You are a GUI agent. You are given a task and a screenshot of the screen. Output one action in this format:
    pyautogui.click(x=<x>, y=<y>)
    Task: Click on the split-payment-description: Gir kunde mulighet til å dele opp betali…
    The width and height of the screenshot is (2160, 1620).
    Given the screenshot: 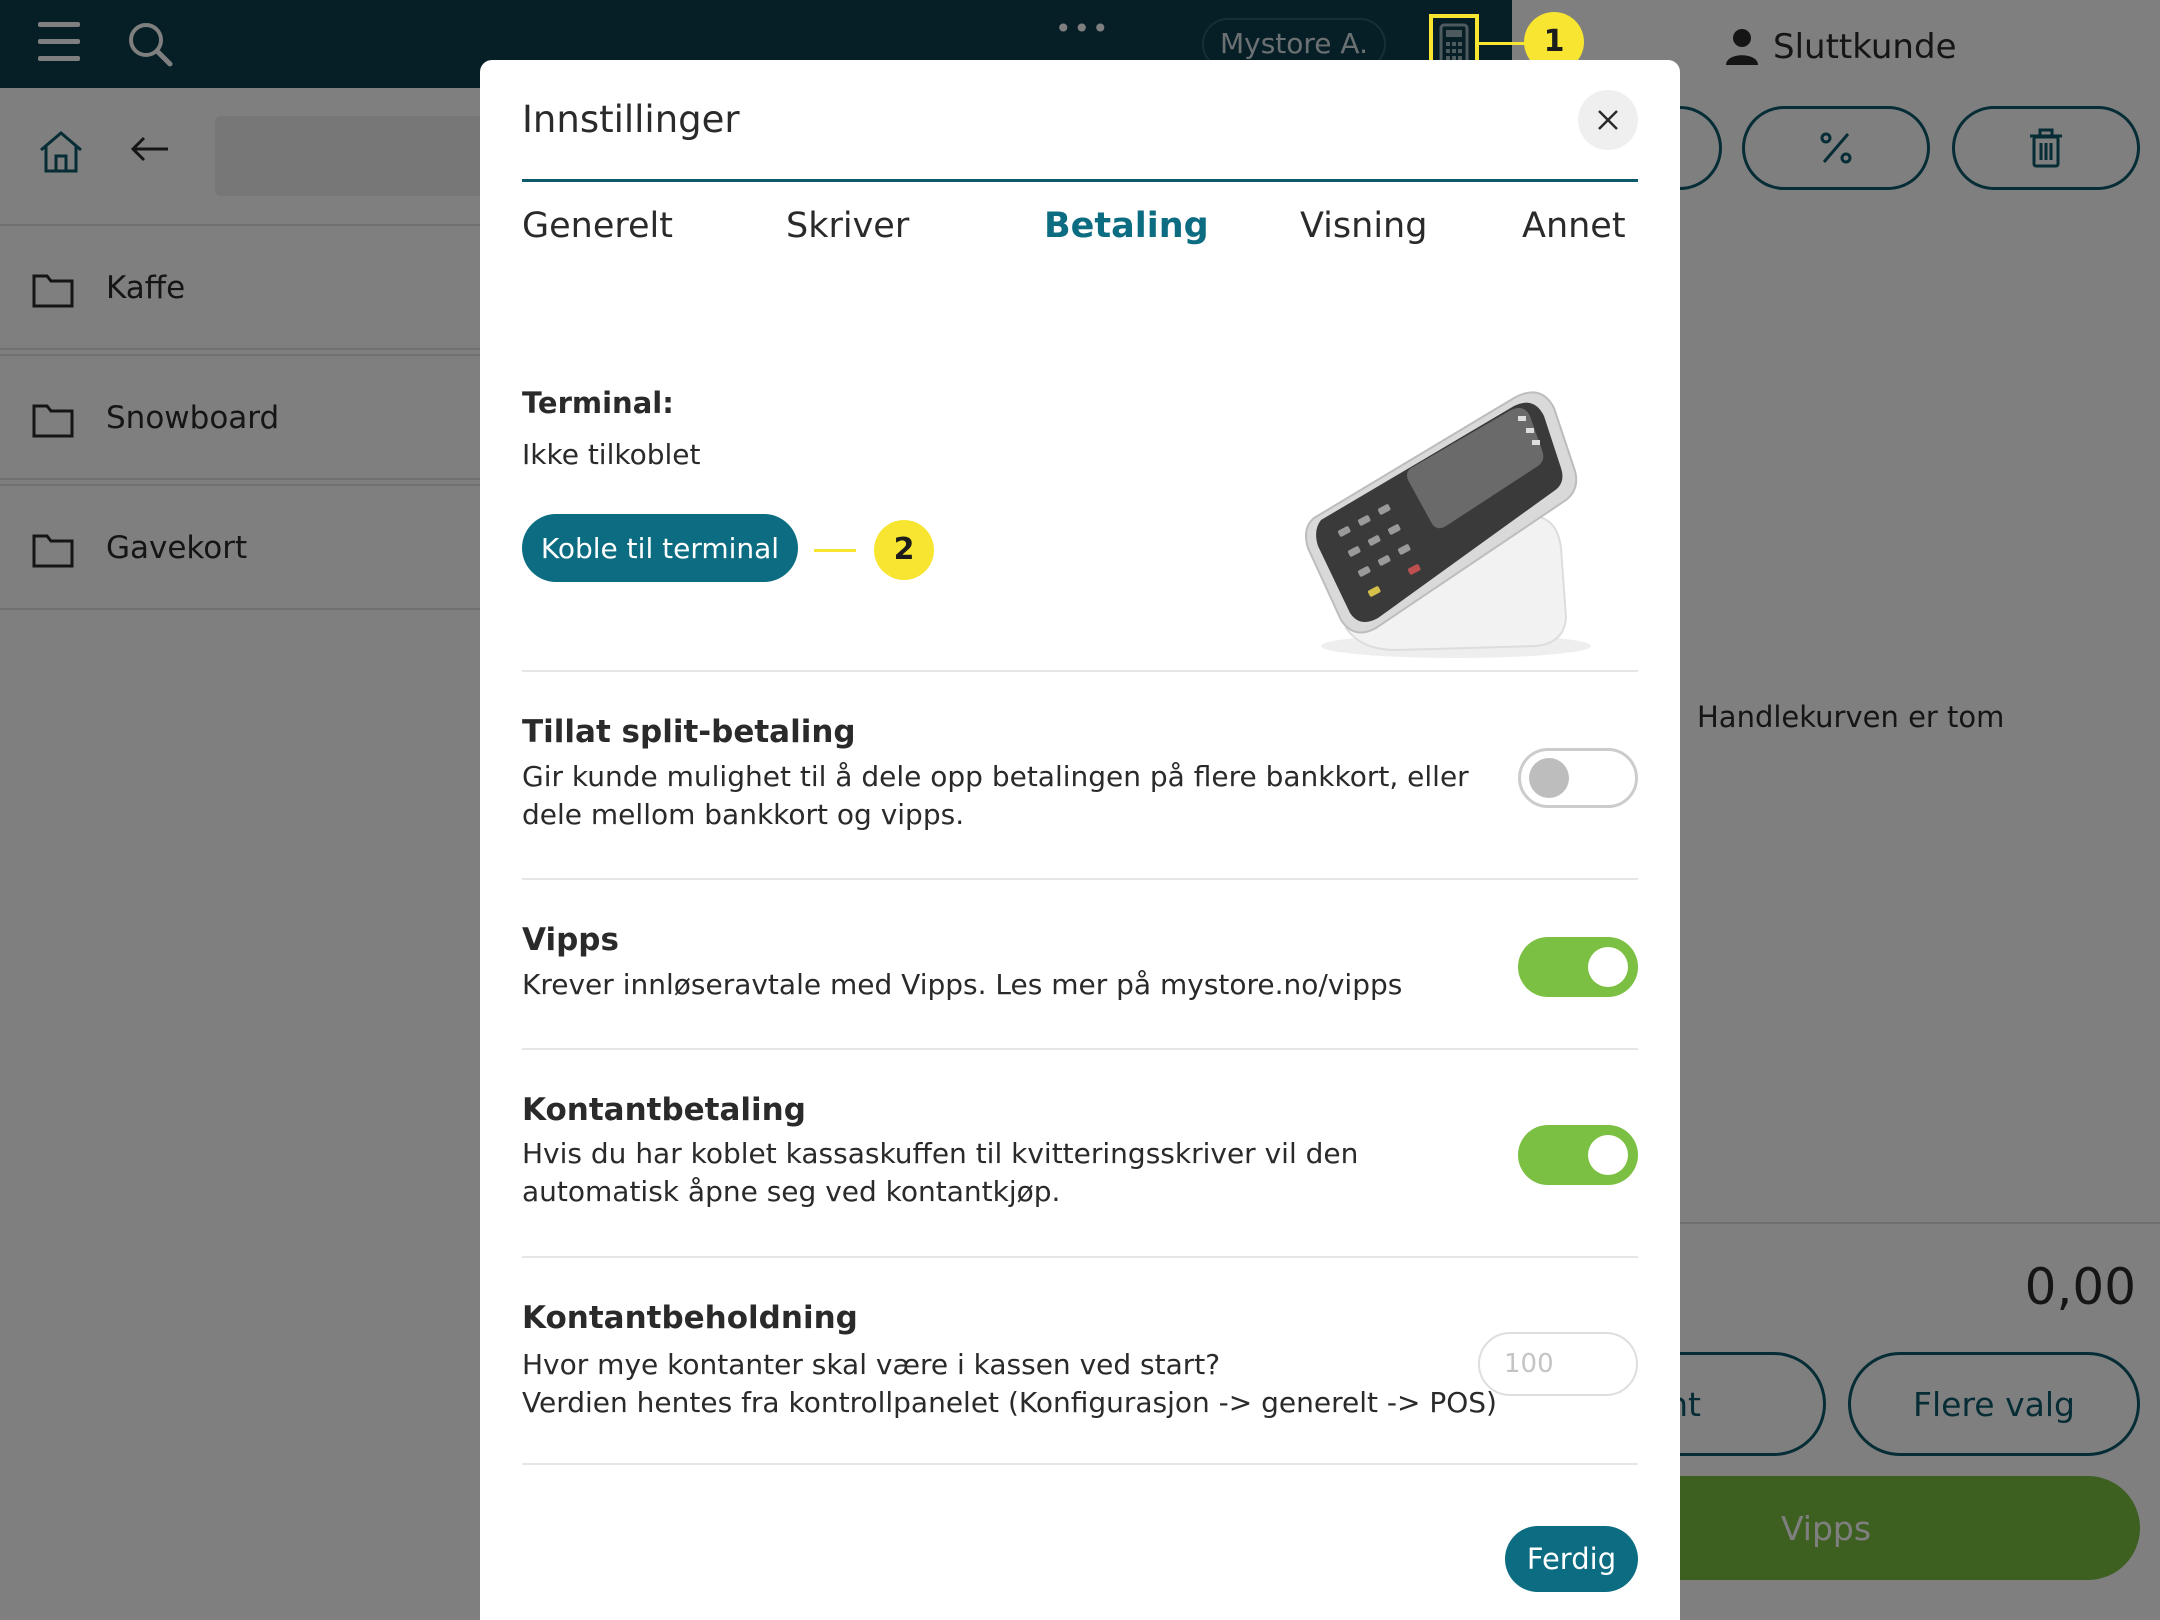 What is the action you would take?
    pyautogui.click(x=995, y=795)
    